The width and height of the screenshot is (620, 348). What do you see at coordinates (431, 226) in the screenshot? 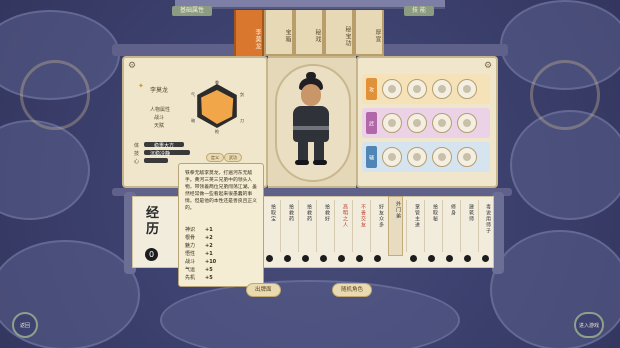
I see `experience-item: 拾取秘` at bounding box center [431, 226].